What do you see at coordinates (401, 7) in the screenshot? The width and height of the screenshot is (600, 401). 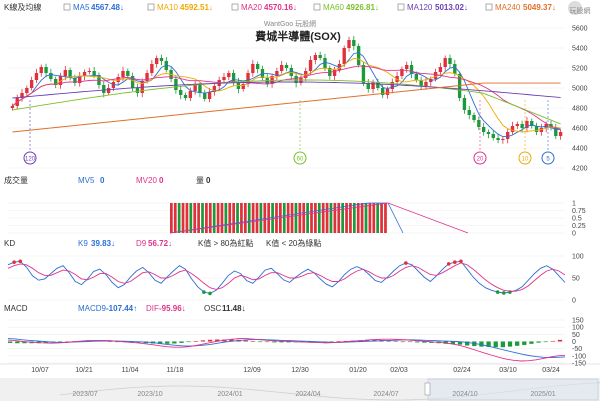 I see `legend-checkbox-ma120` at bounding box center [401, 7].